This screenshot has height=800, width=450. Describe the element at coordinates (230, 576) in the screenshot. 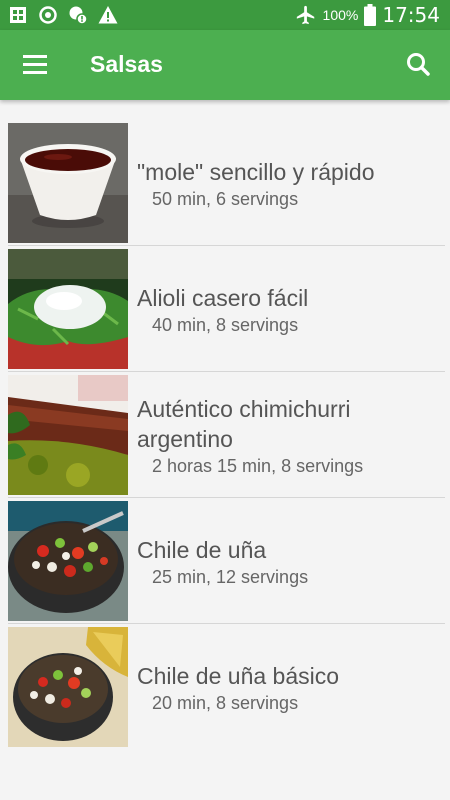

I see `recipe-meta: 25 min, 12 servings` at that location.